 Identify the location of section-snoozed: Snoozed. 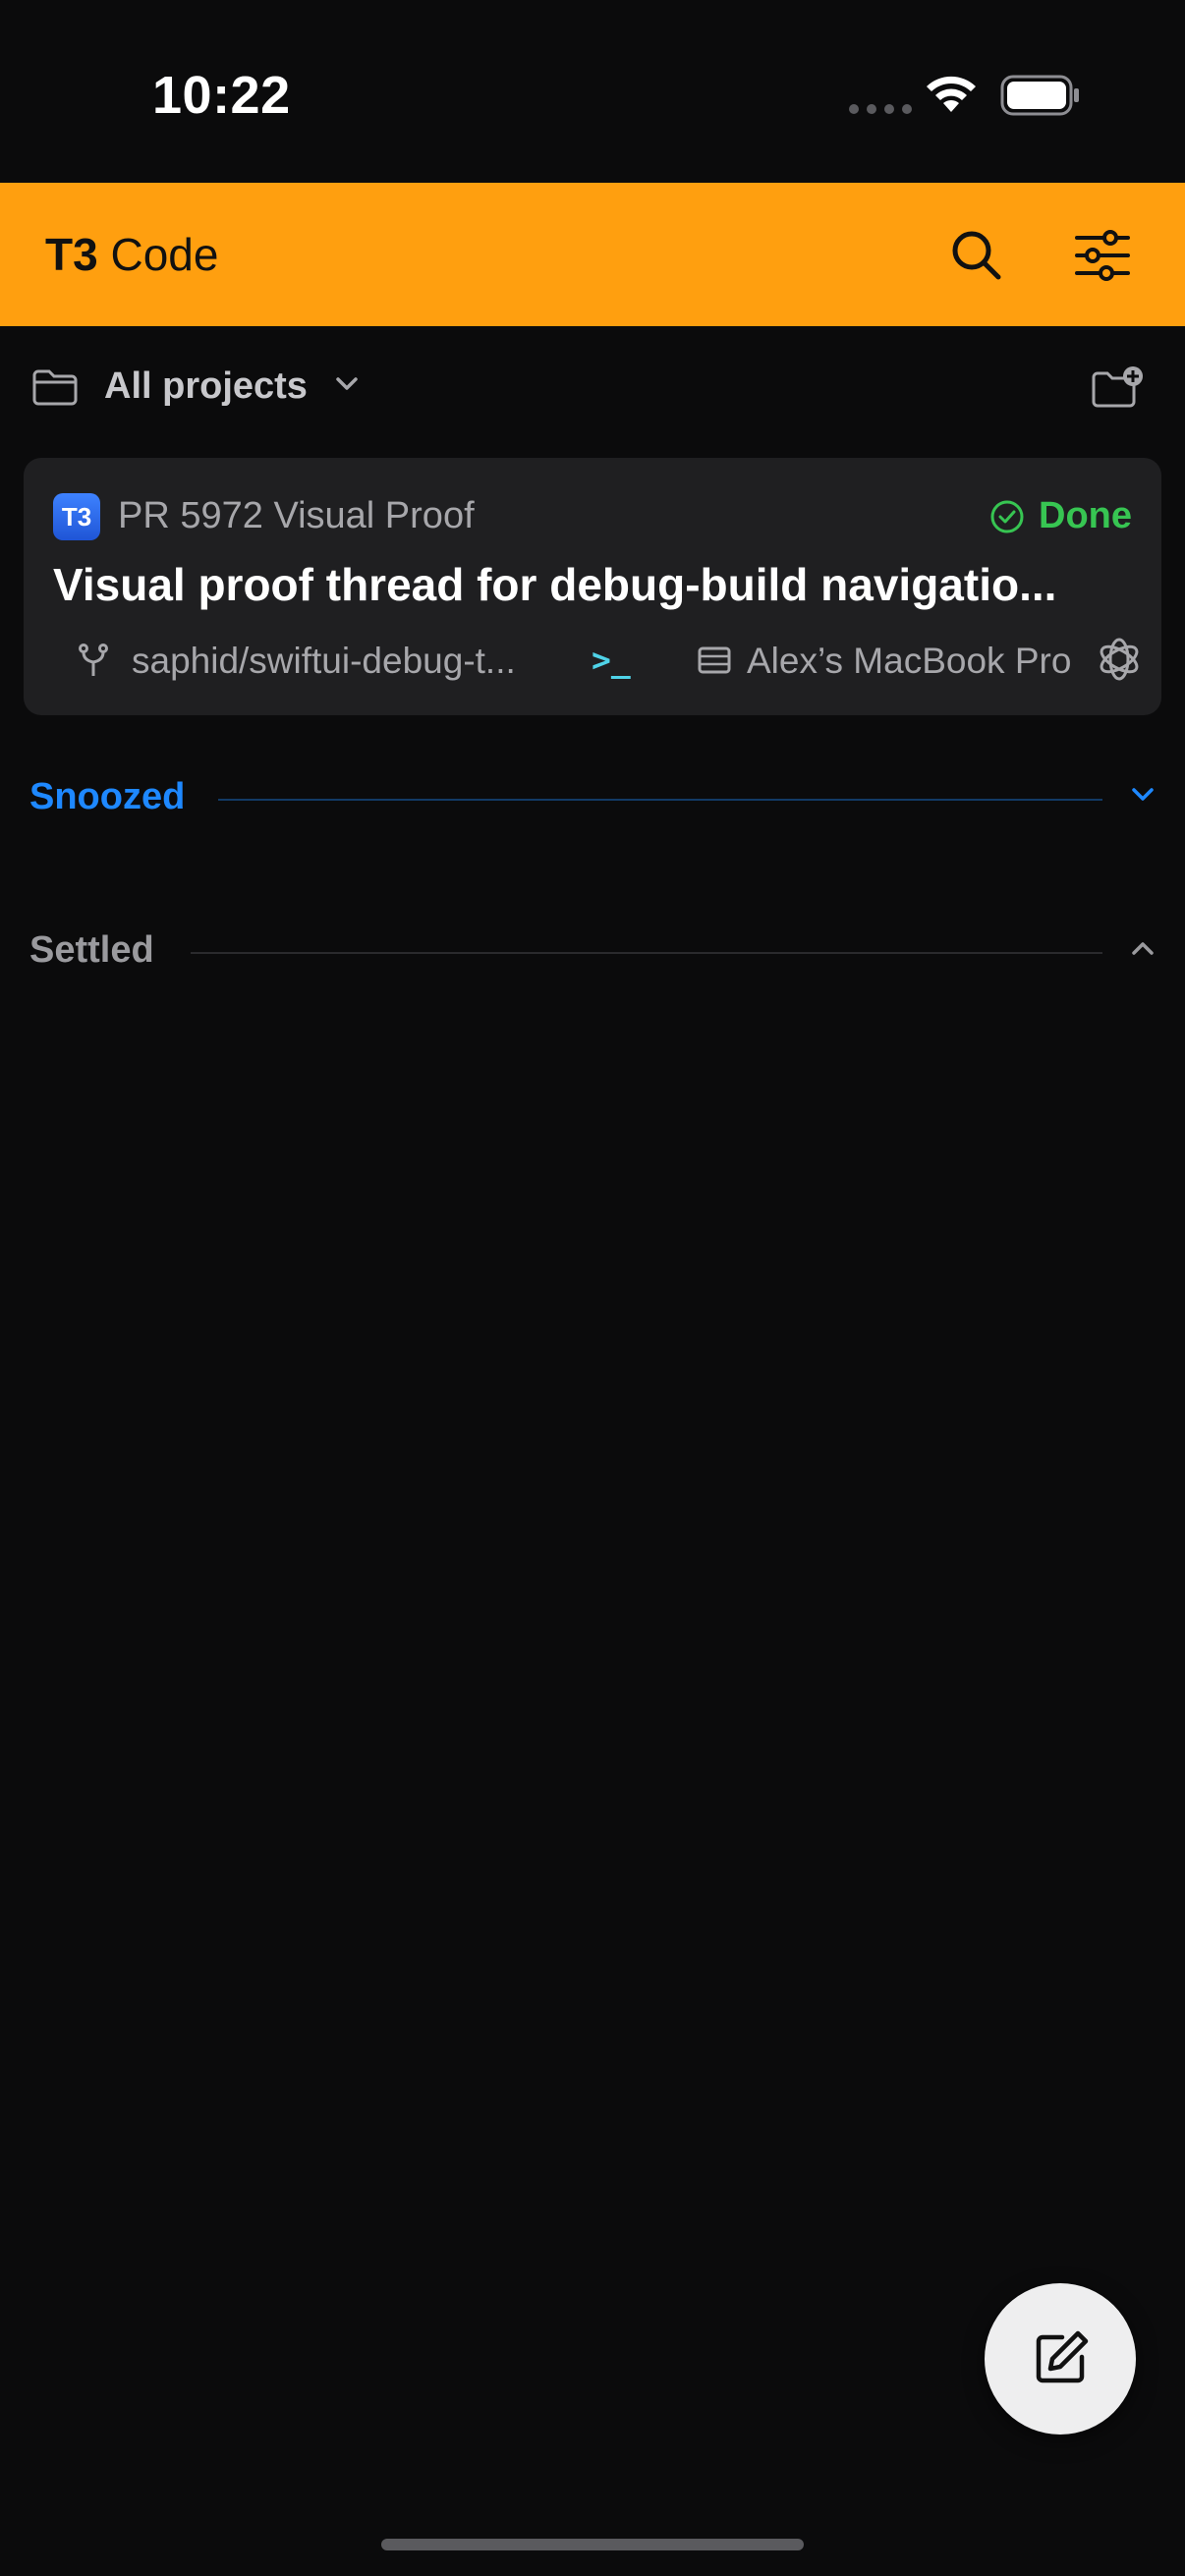
(592, 799).